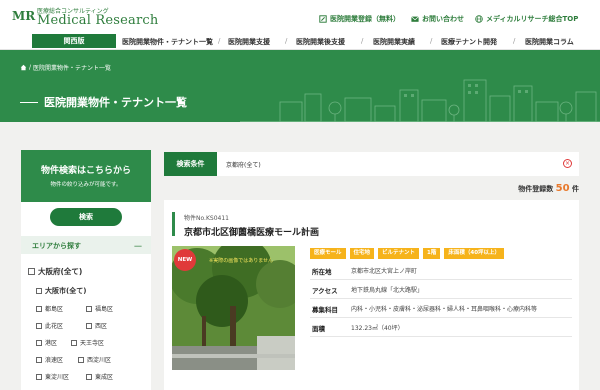  What do you see at coordinates (384, 271) in the screenshot?
I see `detail-value: 京都市北区大宮上ノ岸町` at bounding box center [384, 271].